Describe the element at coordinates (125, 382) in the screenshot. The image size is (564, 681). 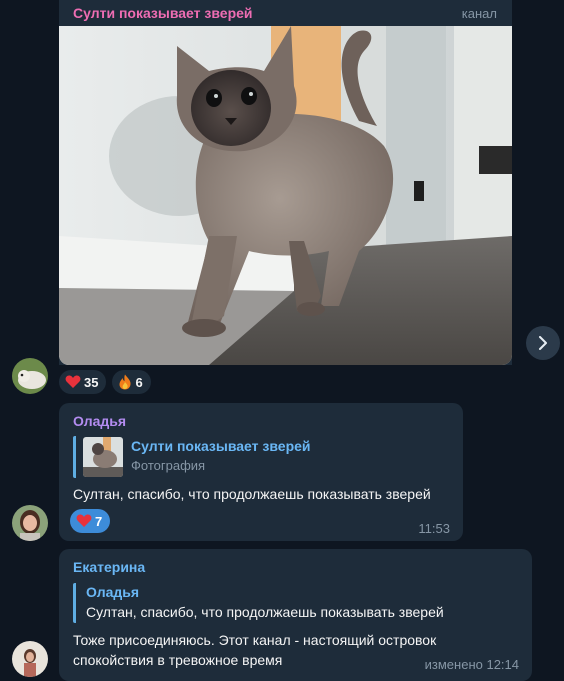
I see `fire-icon` at that location.